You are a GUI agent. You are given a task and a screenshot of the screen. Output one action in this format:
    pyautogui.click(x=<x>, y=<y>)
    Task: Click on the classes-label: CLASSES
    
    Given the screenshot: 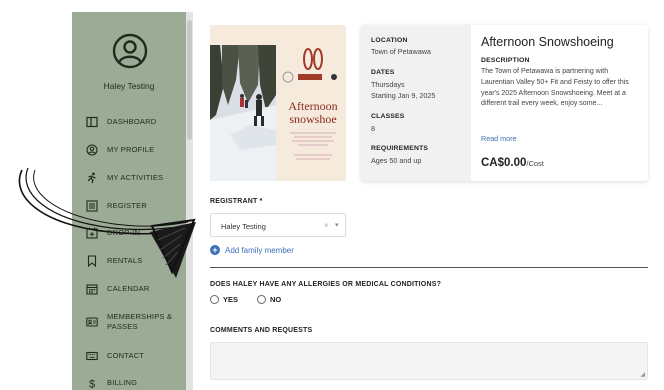 What is the action you would take?
    pyautogui.click(x=388, y=116)
    